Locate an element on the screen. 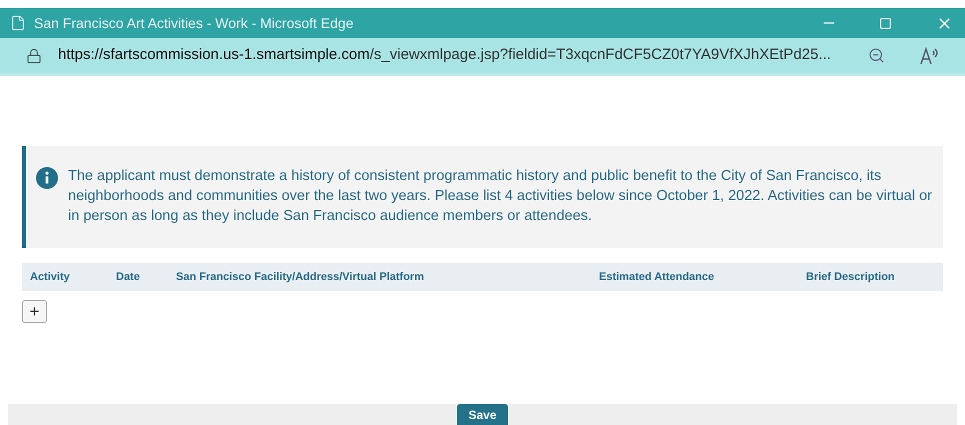 The height and width of the screenshot is (425, 965). column-header: San Francisco Facility/Address/Virtual Platform is located at coordinates (300, 277).